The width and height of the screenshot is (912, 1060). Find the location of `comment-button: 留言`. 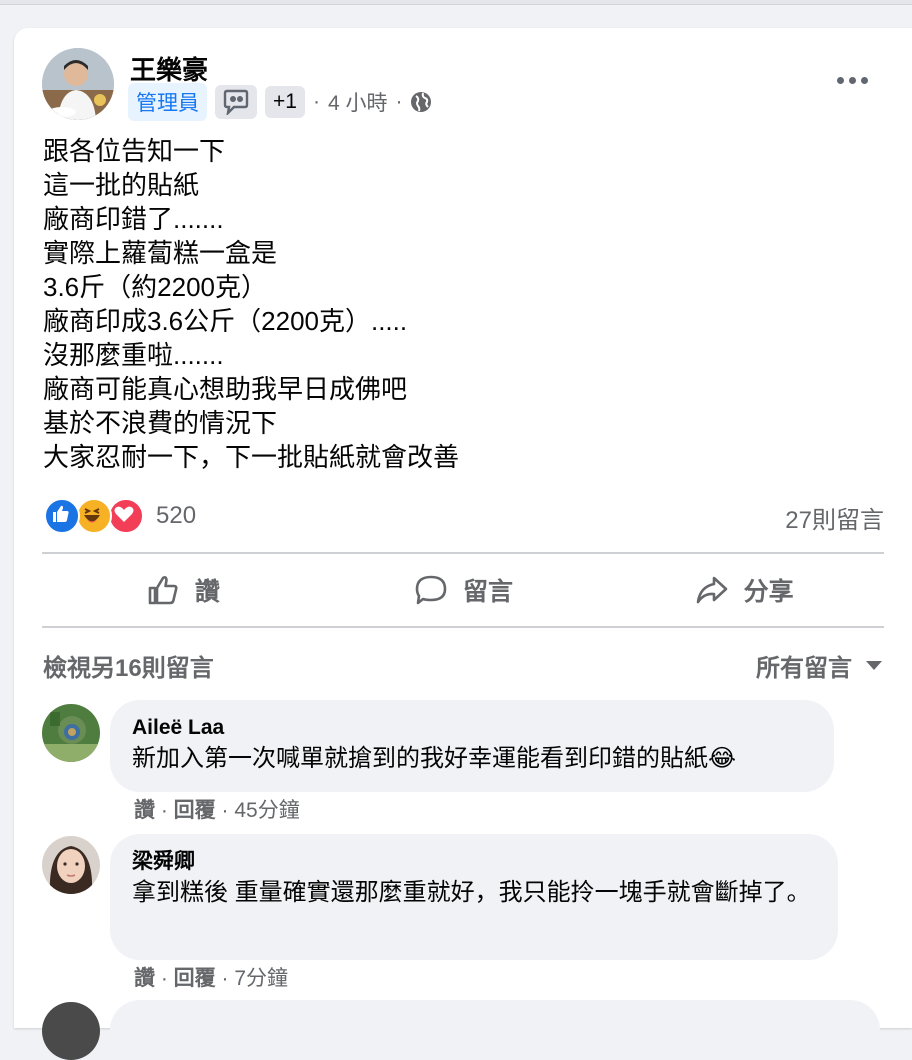

comment-button: 留言 is located at coordinates (463, 590).